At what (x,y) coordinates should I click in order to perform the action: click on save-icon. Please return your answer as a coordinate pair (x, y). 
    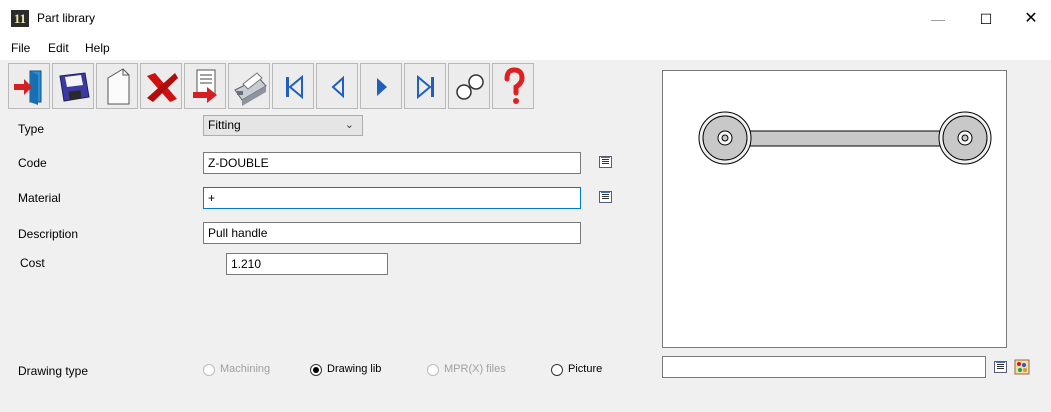
    Looking at the image, I should click on (74, 87).